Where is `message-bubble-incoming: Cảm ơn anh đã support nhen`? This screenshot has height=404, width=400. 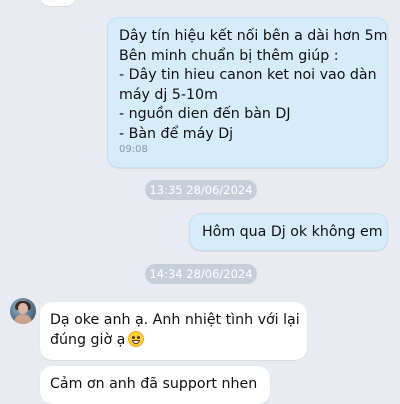 message-bubble-incoming: Cảm ơn anh đã support nhen is located at coordinates (155, 385).